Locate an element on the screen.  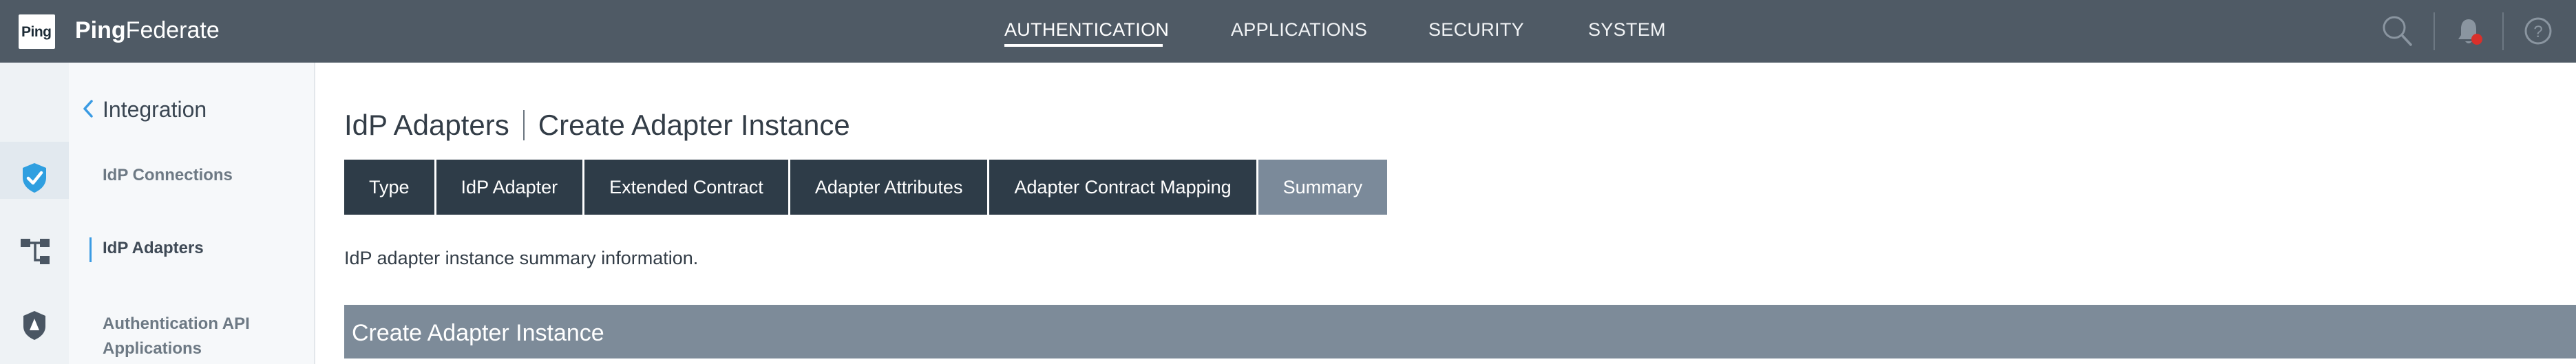
tab-adapter-contract-mapping: Adapter Contract Mapping is located at coordinates (1123, 187).